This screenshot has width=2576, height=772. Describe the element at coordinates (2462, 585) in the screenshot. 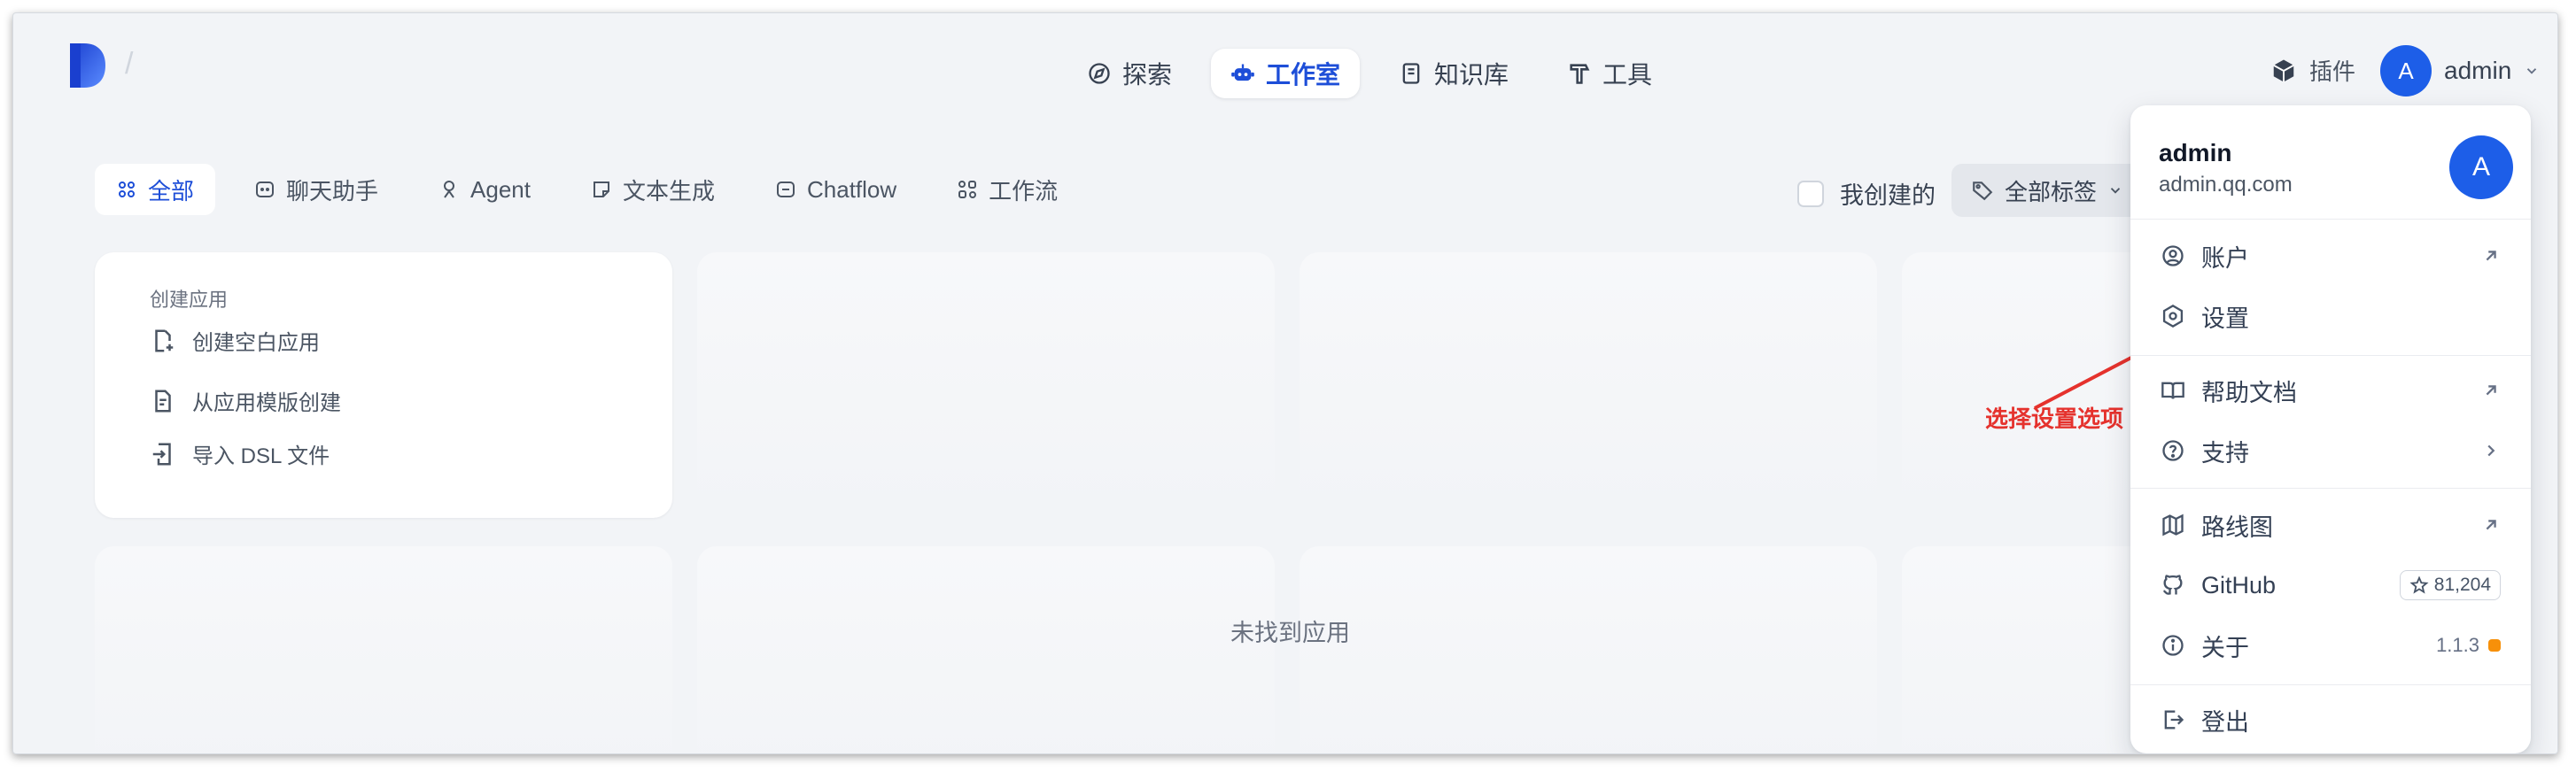

I see `github-stars-count: 81,204` at that location.